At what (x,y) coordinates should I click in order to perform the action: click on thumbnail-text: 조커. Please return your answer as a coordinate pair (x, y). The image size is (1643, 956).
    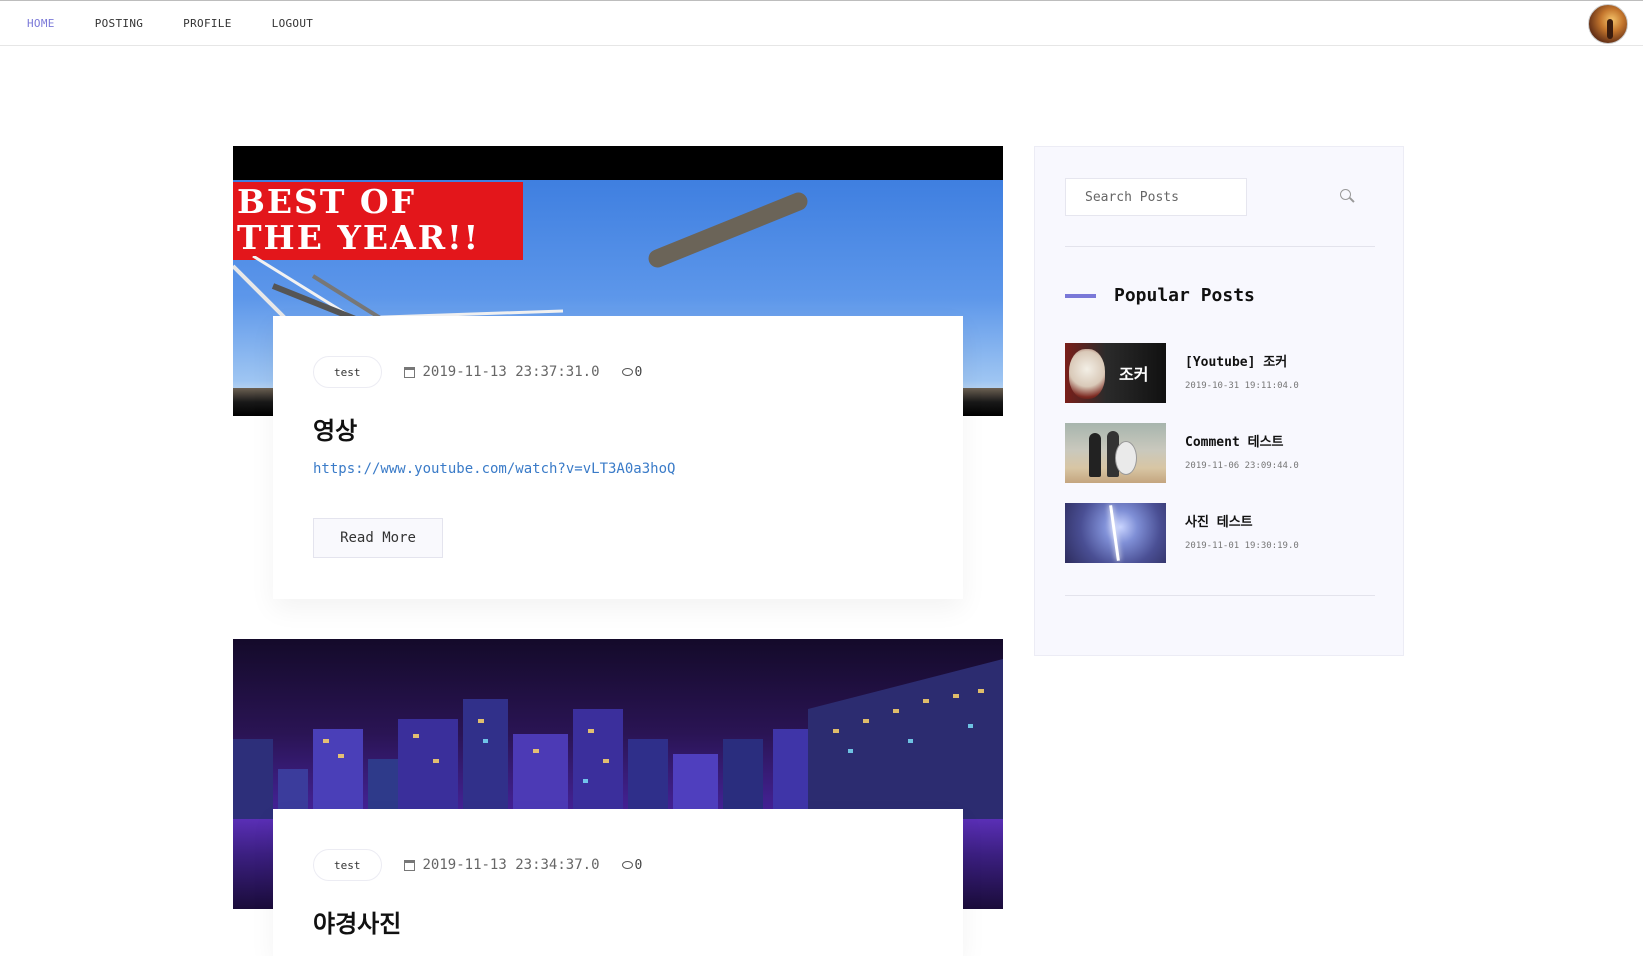
    Looking at the image, I should click on (1134, 374).